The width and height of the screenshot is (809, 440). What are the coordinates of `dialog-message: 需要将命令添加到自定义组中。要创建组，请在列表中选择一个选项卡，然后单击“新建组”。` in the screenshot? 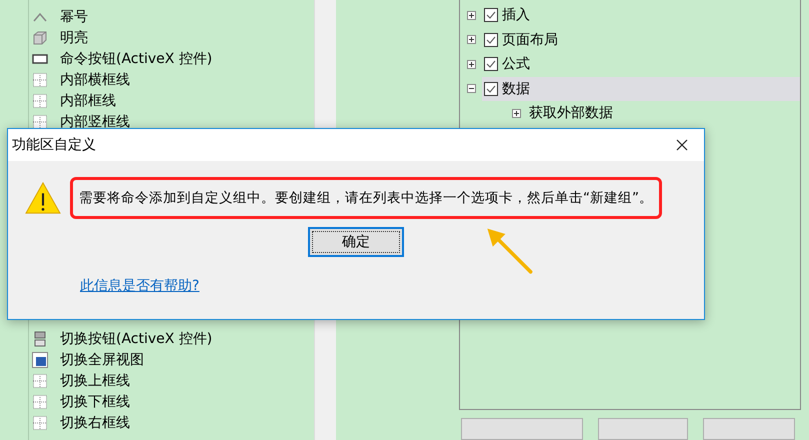 It's located at (366, 198).